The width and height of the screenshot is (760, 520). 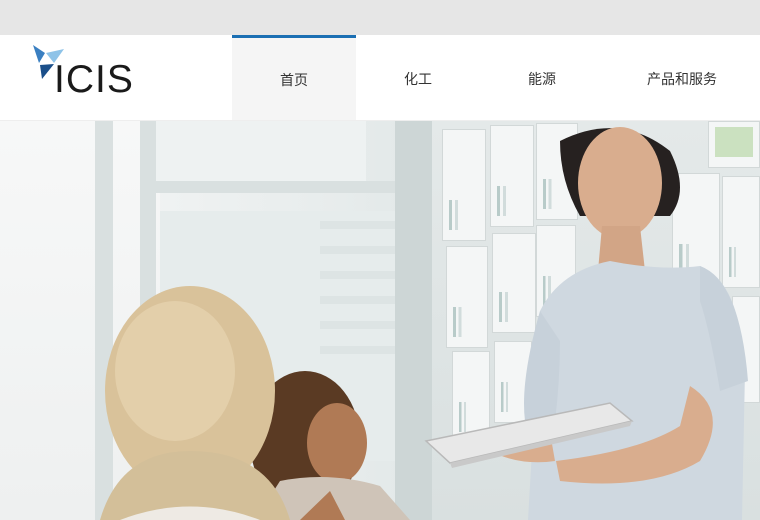 I want to click on nav-item-label: 能源, so click(x=542, y=79).